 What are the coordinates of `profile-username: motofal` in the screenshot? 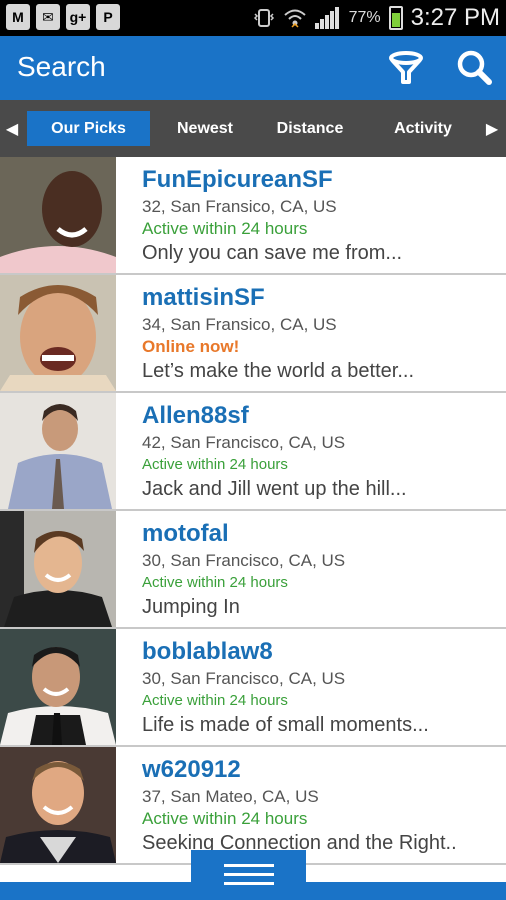 It's located at (320, 534).